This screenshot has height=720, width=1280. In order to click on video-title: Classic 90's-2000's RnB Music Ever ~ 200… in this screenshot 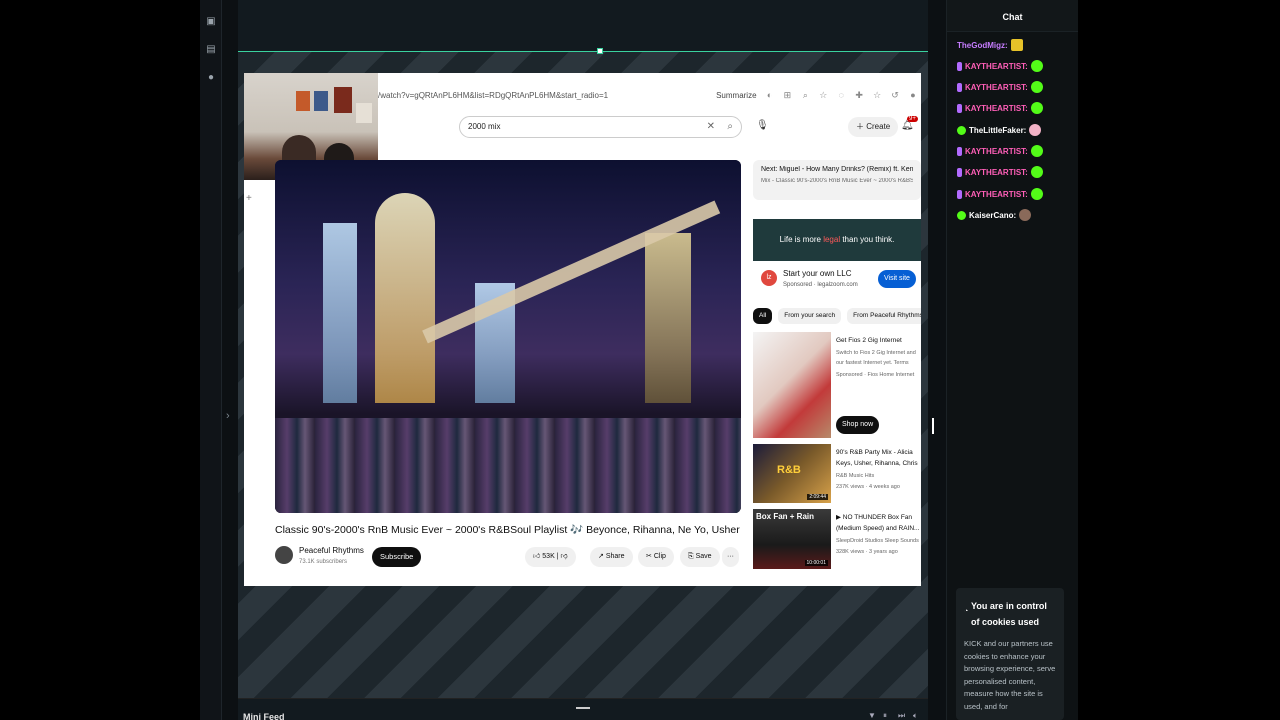, I will do `click(507, 530)`.